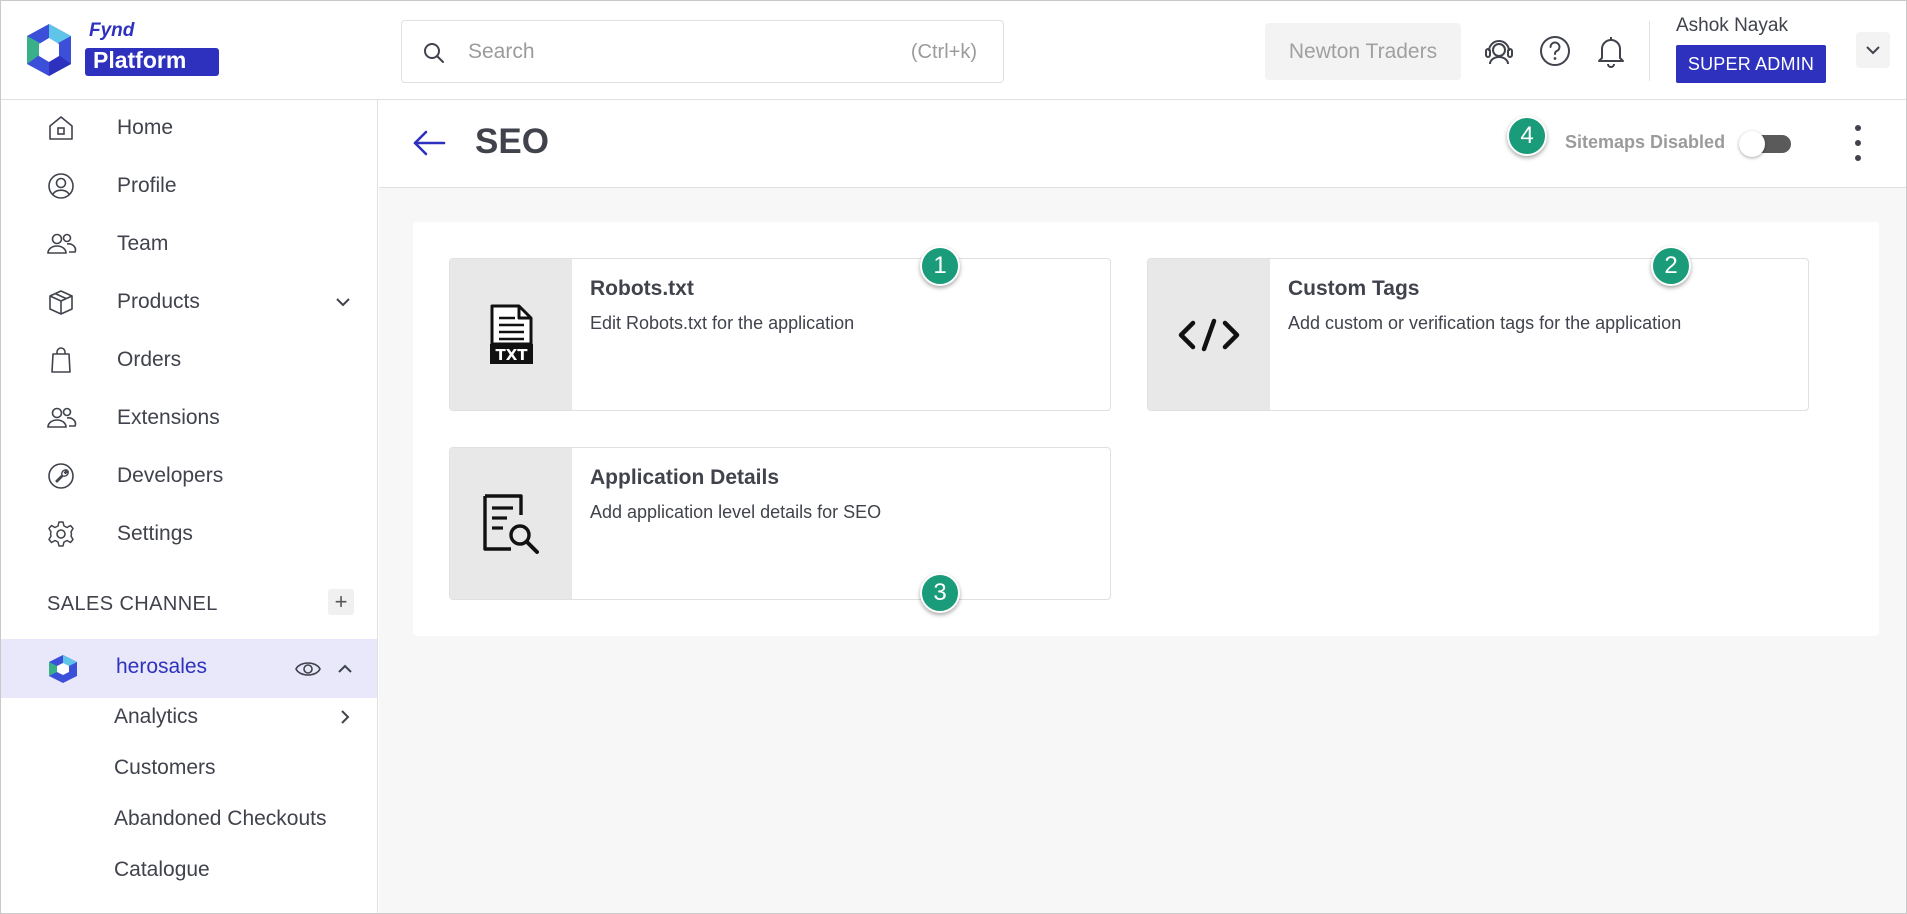  What do you see at coordinates (61, 186) in the screenshot?
I see `profile-icon` at bounding box center [61, 186].